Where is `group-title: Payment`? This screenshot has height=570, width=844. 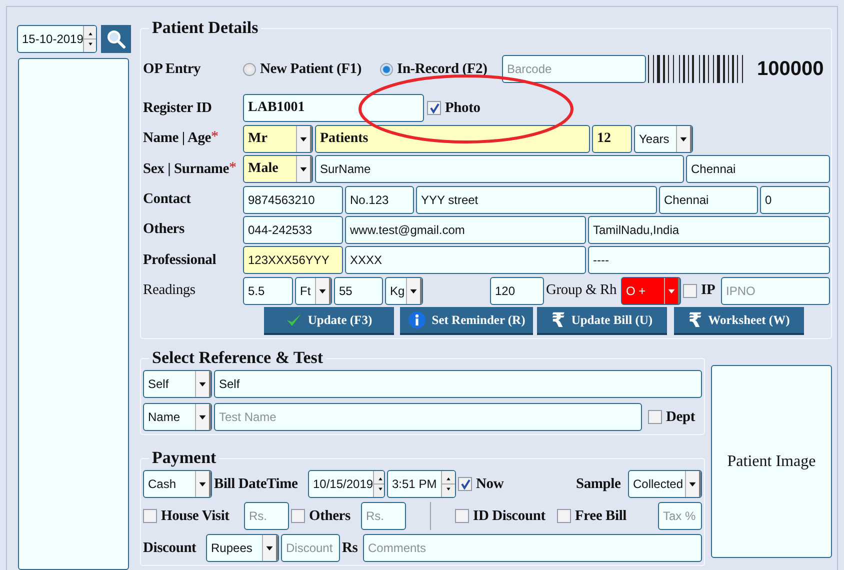
group-title: Payment is located at coordinates (184, 458).